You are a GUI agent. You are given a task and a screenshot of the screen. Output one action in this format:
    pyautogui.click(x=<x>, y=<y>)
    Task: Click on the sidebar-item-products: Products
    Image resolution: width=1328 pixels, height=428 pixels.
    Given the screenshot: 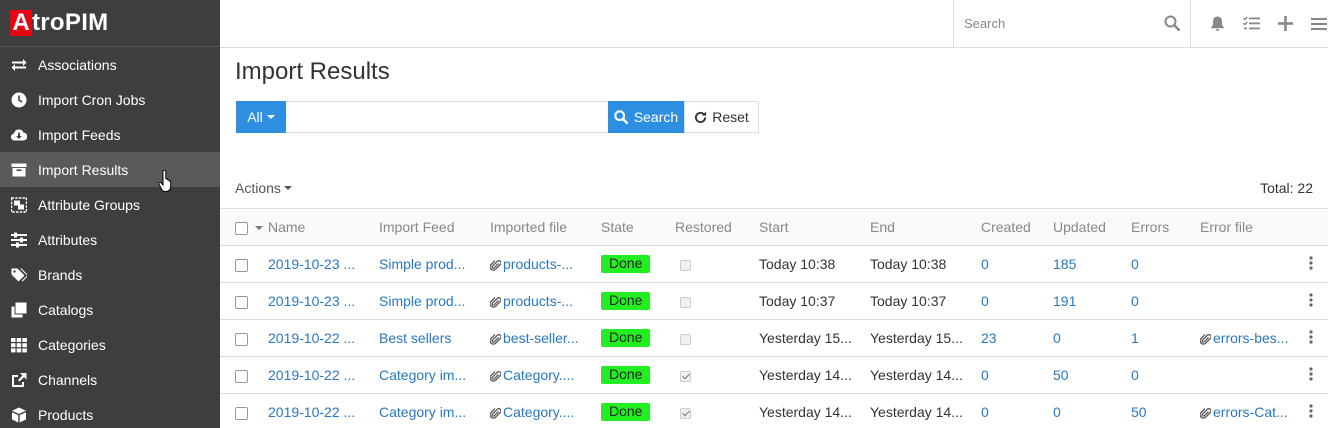 What is the action you would take?
    pyautogui.click(x=110, y=412)
    